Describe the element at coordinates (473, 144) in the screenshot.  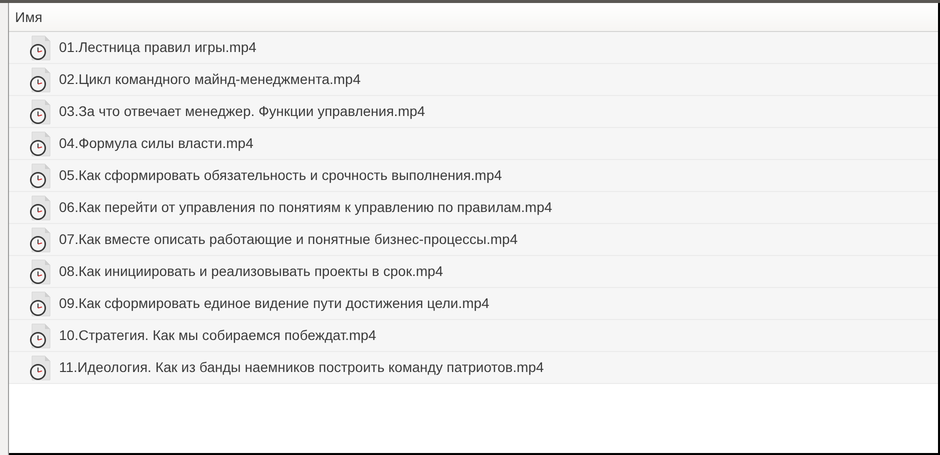
I see `file-row: 04.Формула силы власти.mp4` at that location.